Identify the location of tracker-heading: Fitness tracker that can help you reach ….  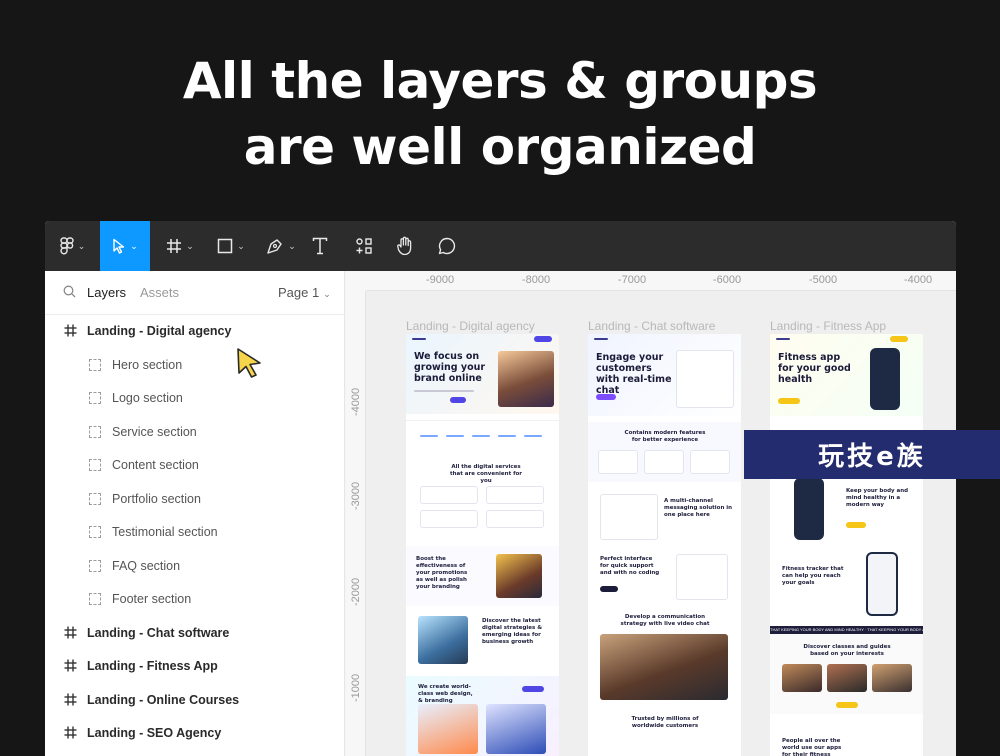
(813, 576).